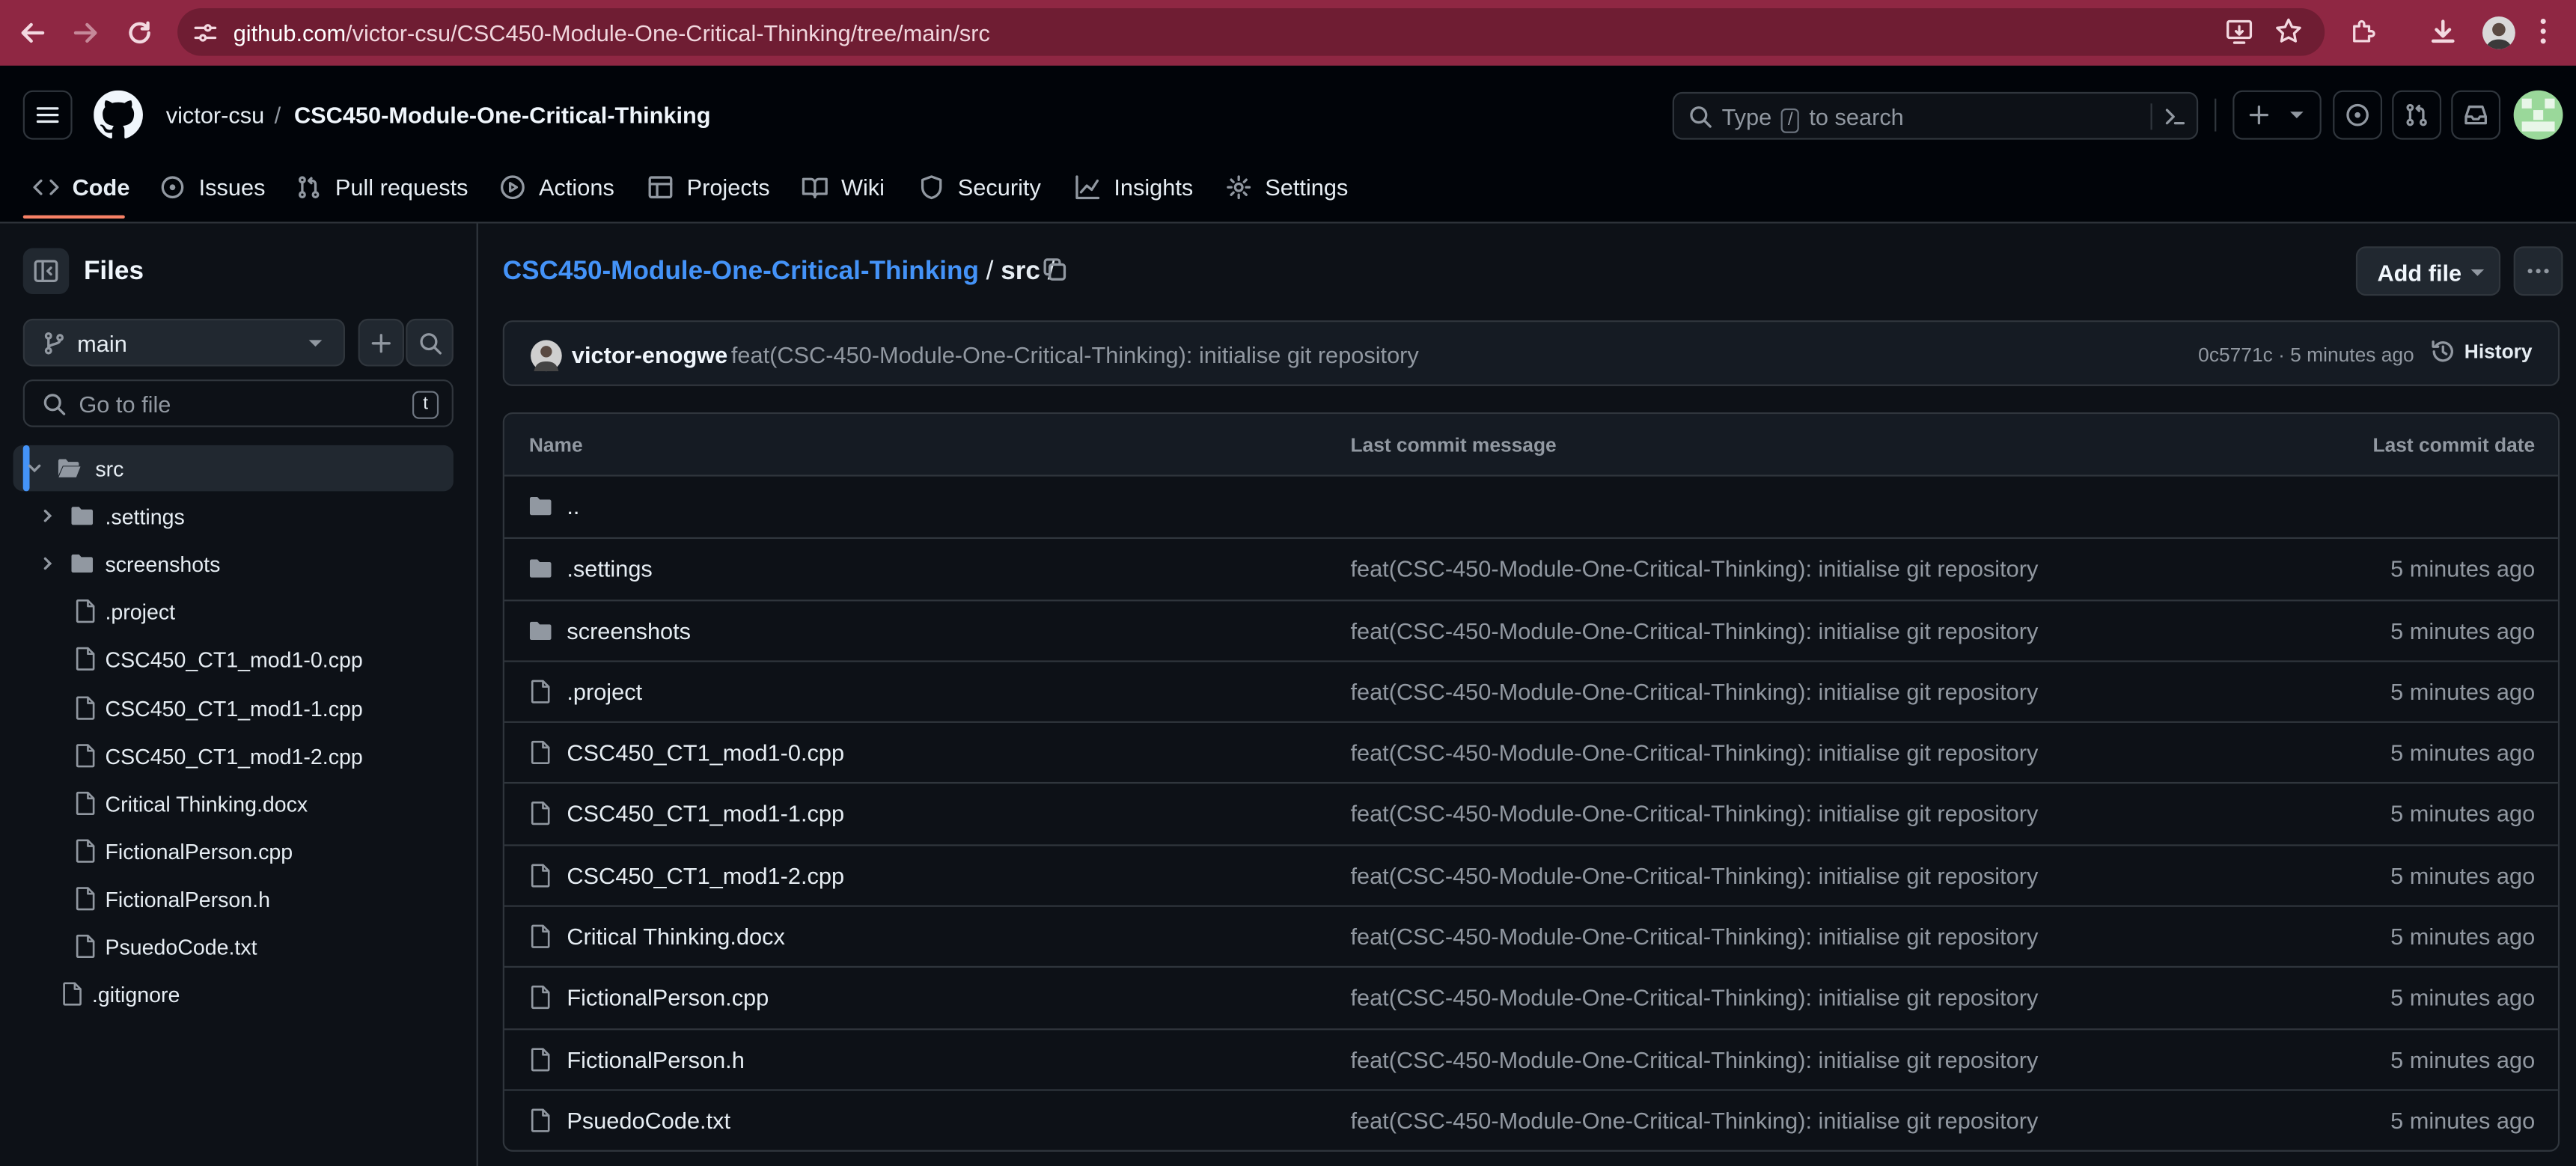  Describe the element at coordinates (233, 516) in the screenshot. I see `tree-item: .settings` at that location.